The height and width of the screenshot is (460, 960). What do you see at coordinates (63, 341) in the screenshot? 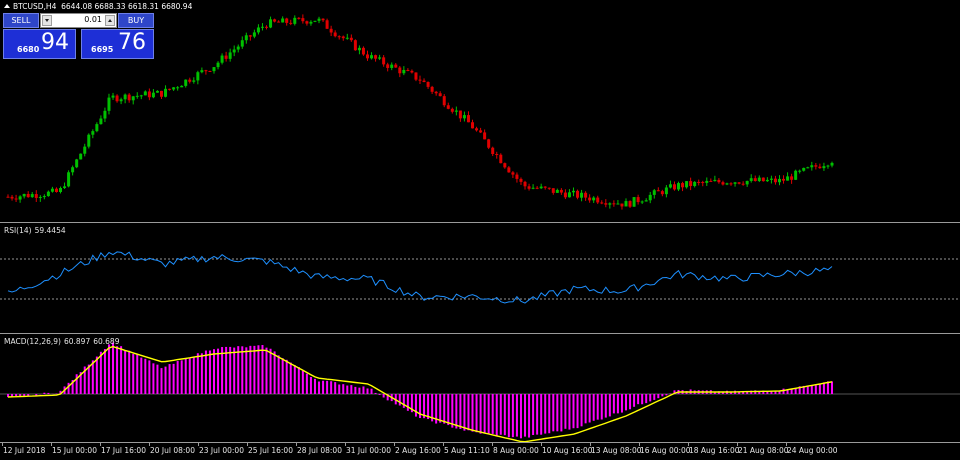
I see `macd-label: MACD(12,26,9) 60.897 60.689` at bounding box center [63, 341].